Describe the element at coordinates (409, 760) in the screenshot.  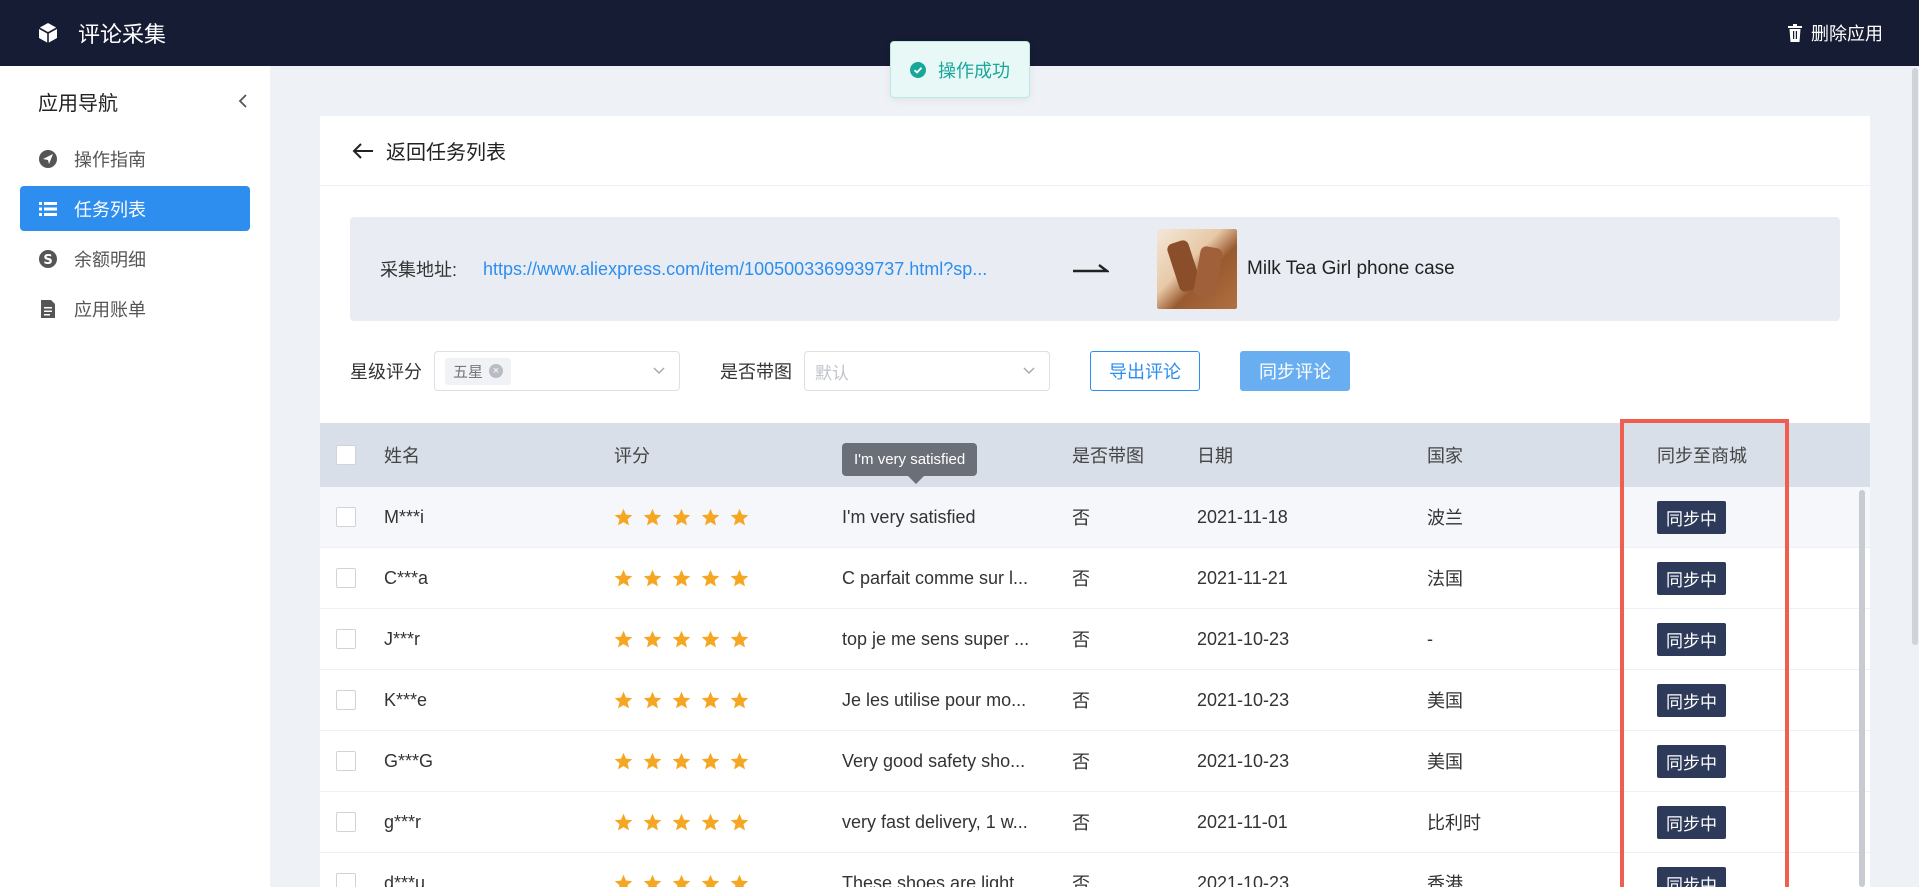
I see `cell-name: G***G` at that location.